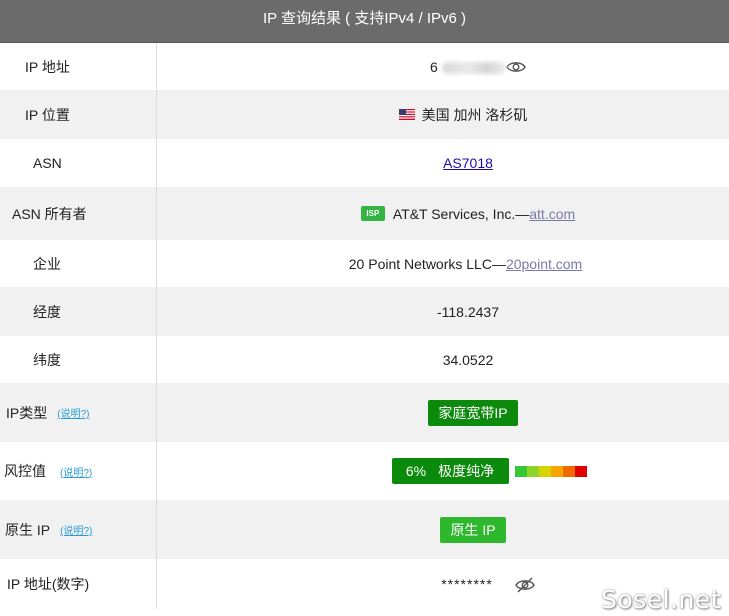  Describe the element at coordinates (78, 359) in the screenshot. I see `row-label: 纬度` at that location.